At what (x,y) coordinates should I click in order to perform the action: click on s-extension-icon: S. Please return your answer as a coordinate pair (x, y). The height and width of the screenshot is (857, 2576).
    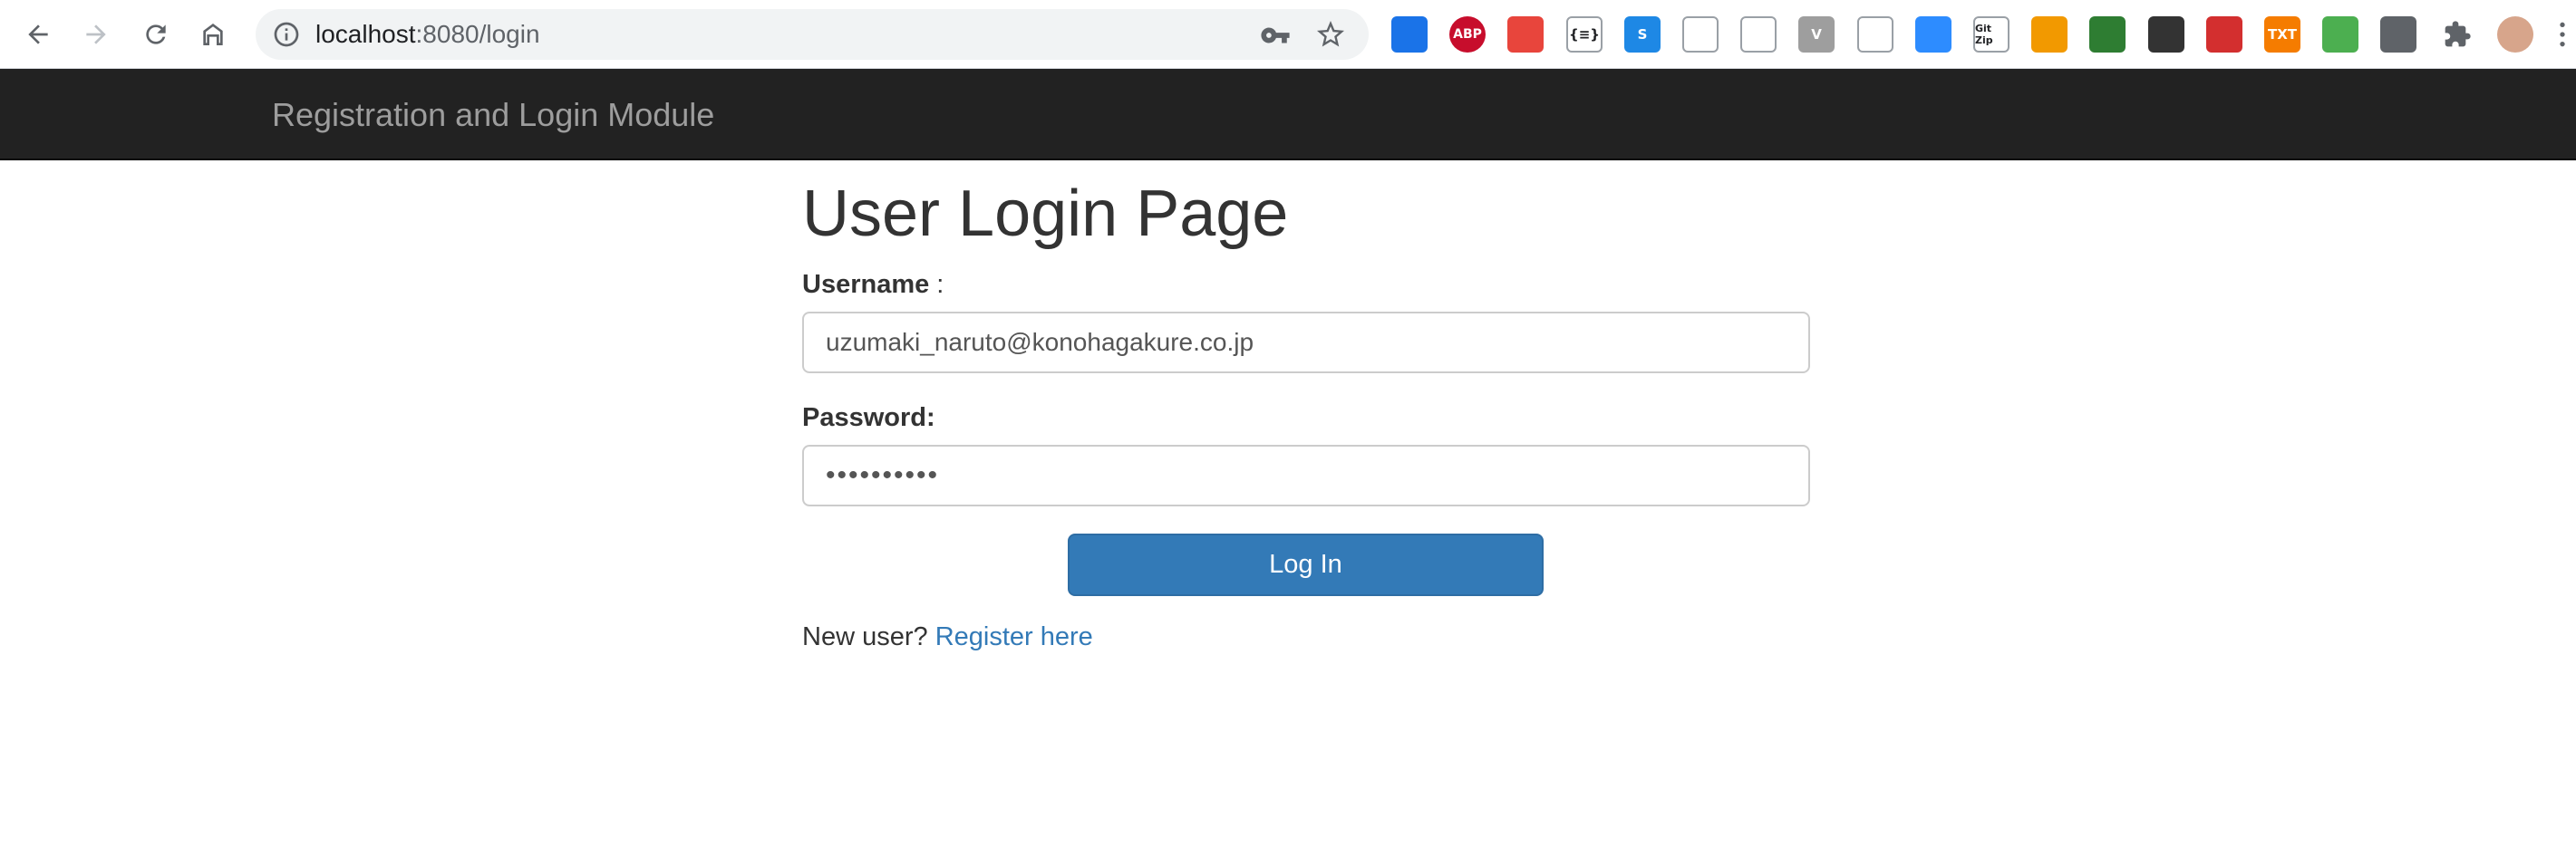
    Looking at the image, I should click on (1642, 34).